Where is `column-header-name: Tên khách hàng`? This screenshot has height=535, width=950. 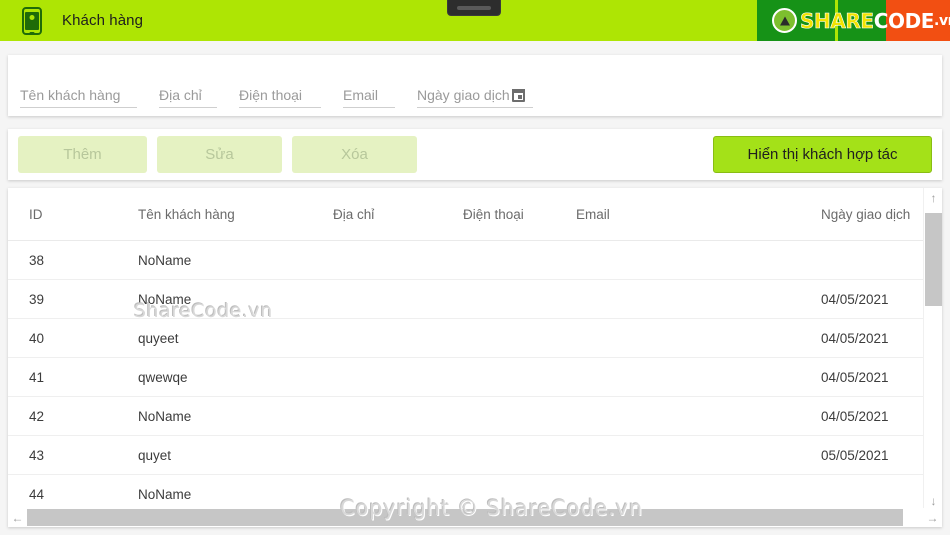 column-header-name: Tên khách hàng is located at coordinates (235, 214).